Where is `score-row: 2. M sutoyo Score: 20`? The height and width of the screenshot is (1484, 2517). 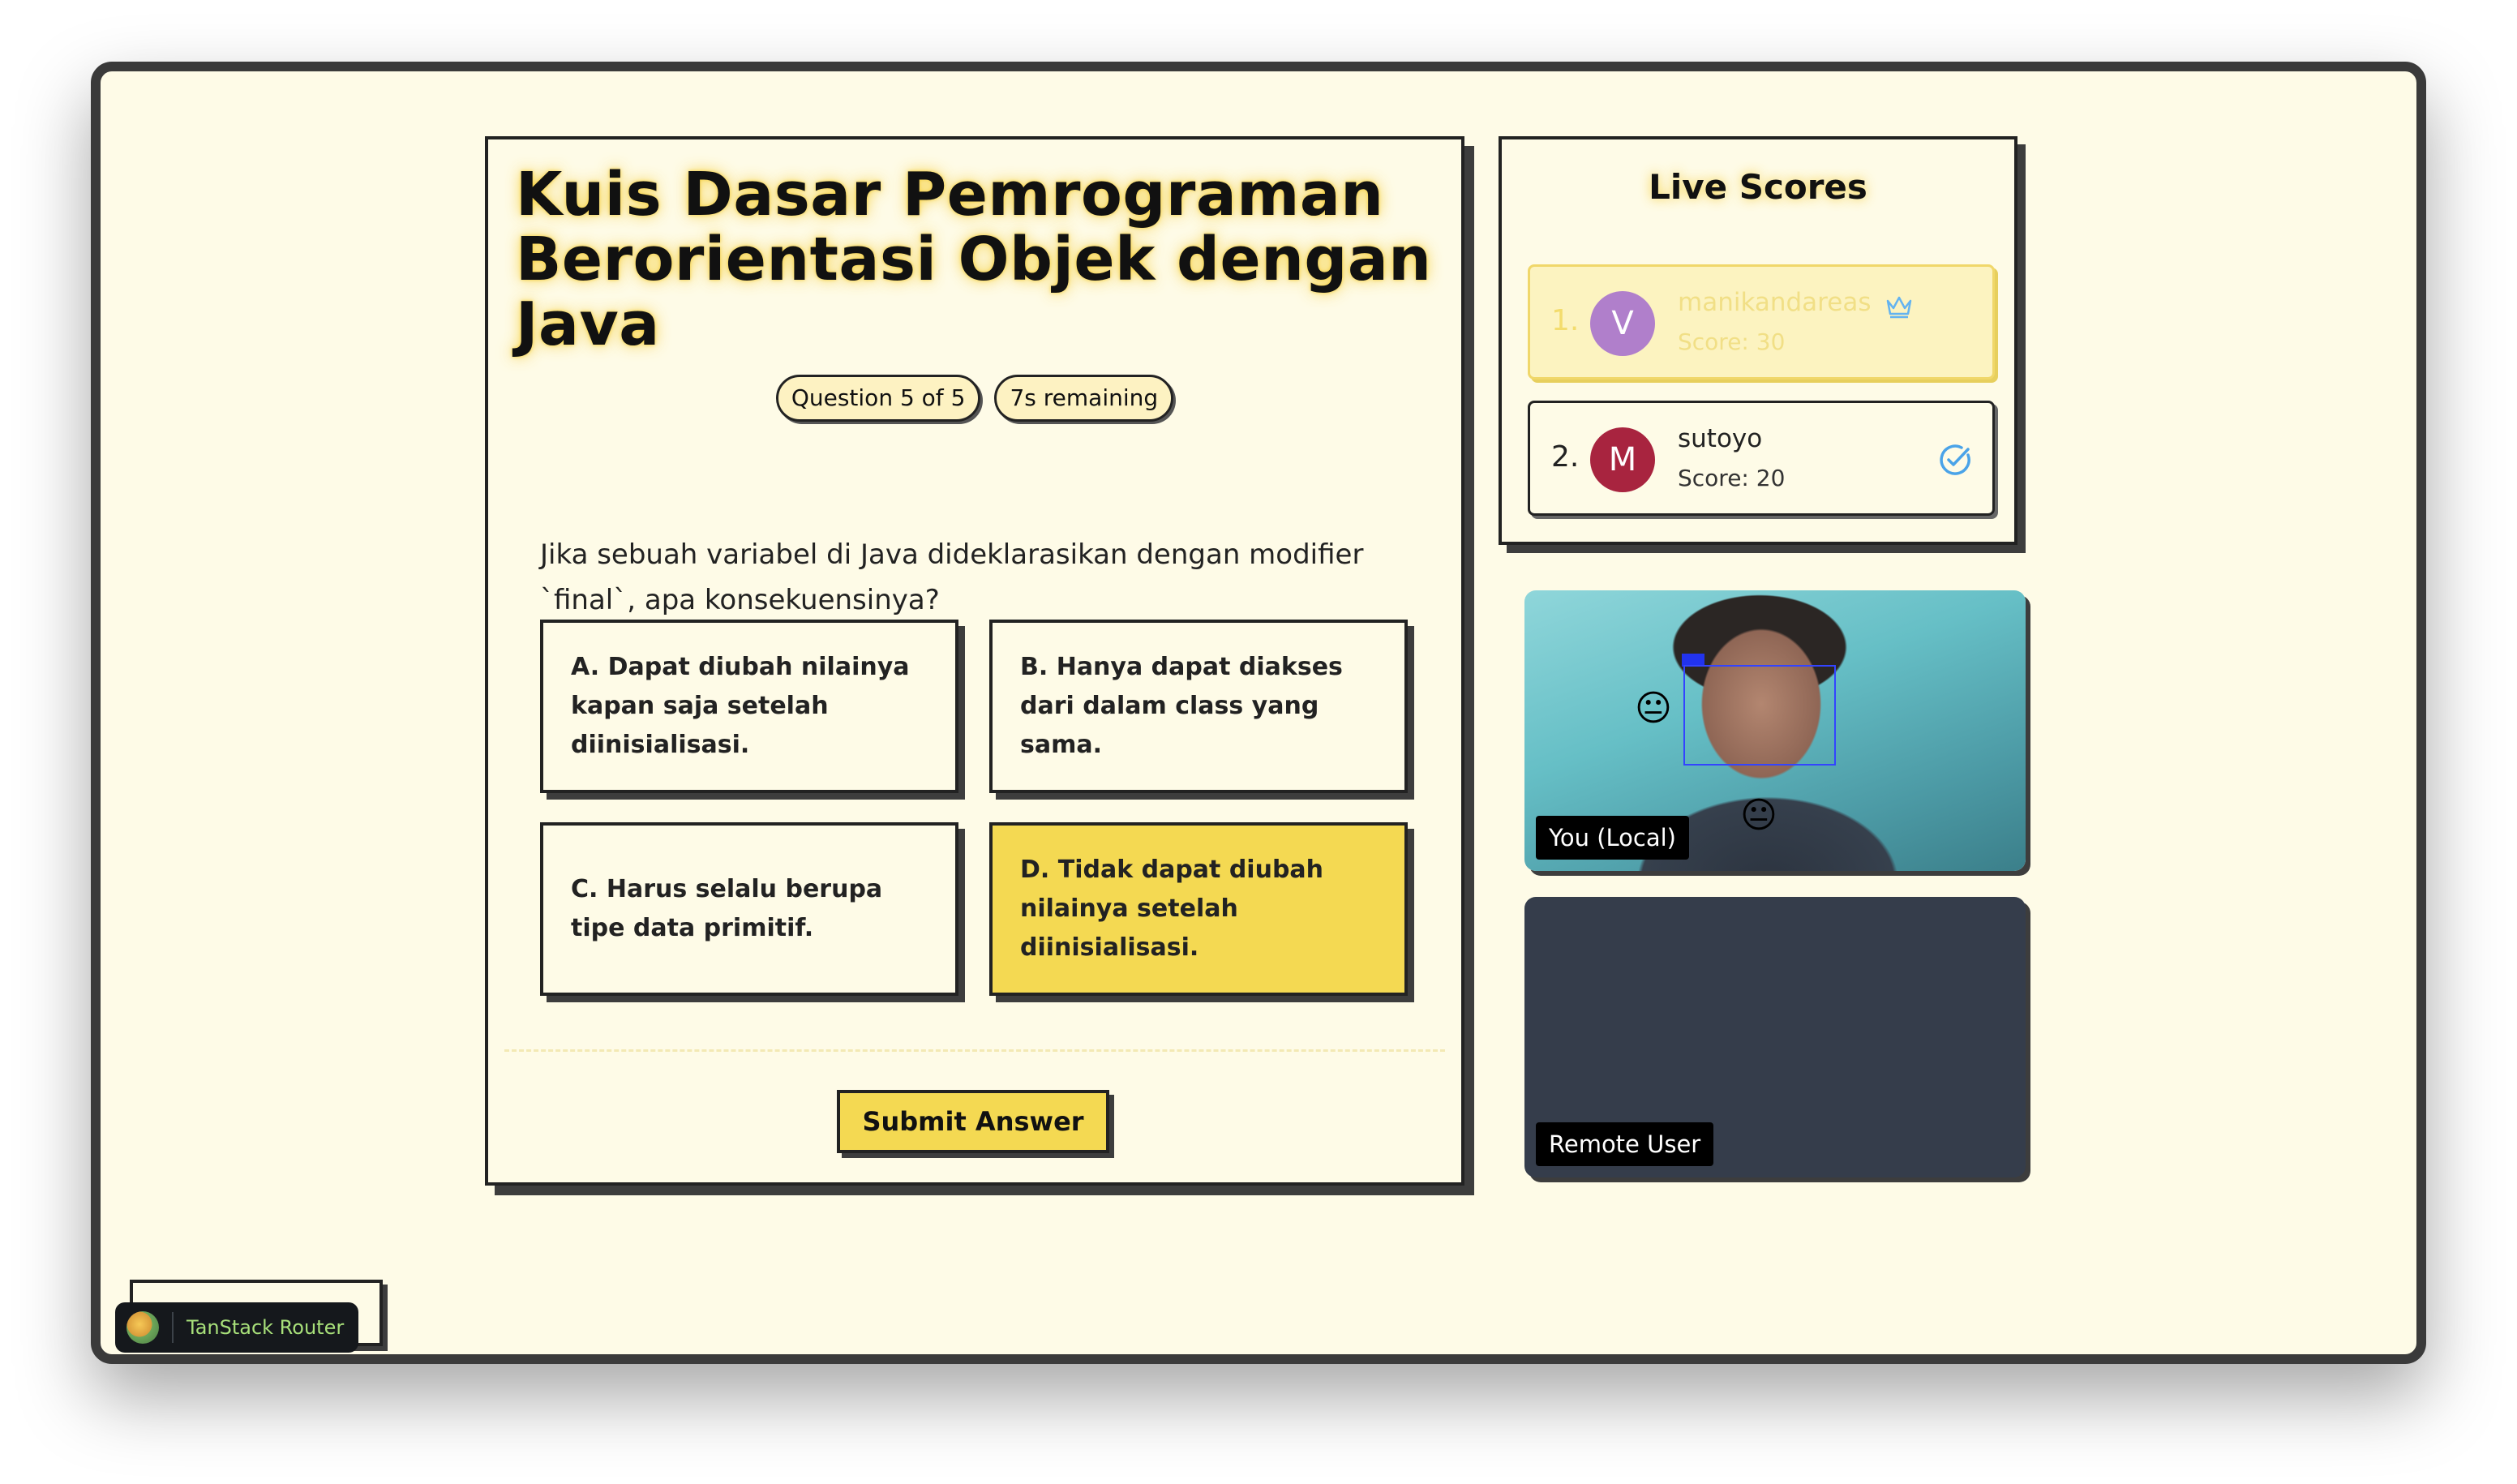
score-row: 2. M sutoyo Score: 20 is located at coordinates (1762, 458).